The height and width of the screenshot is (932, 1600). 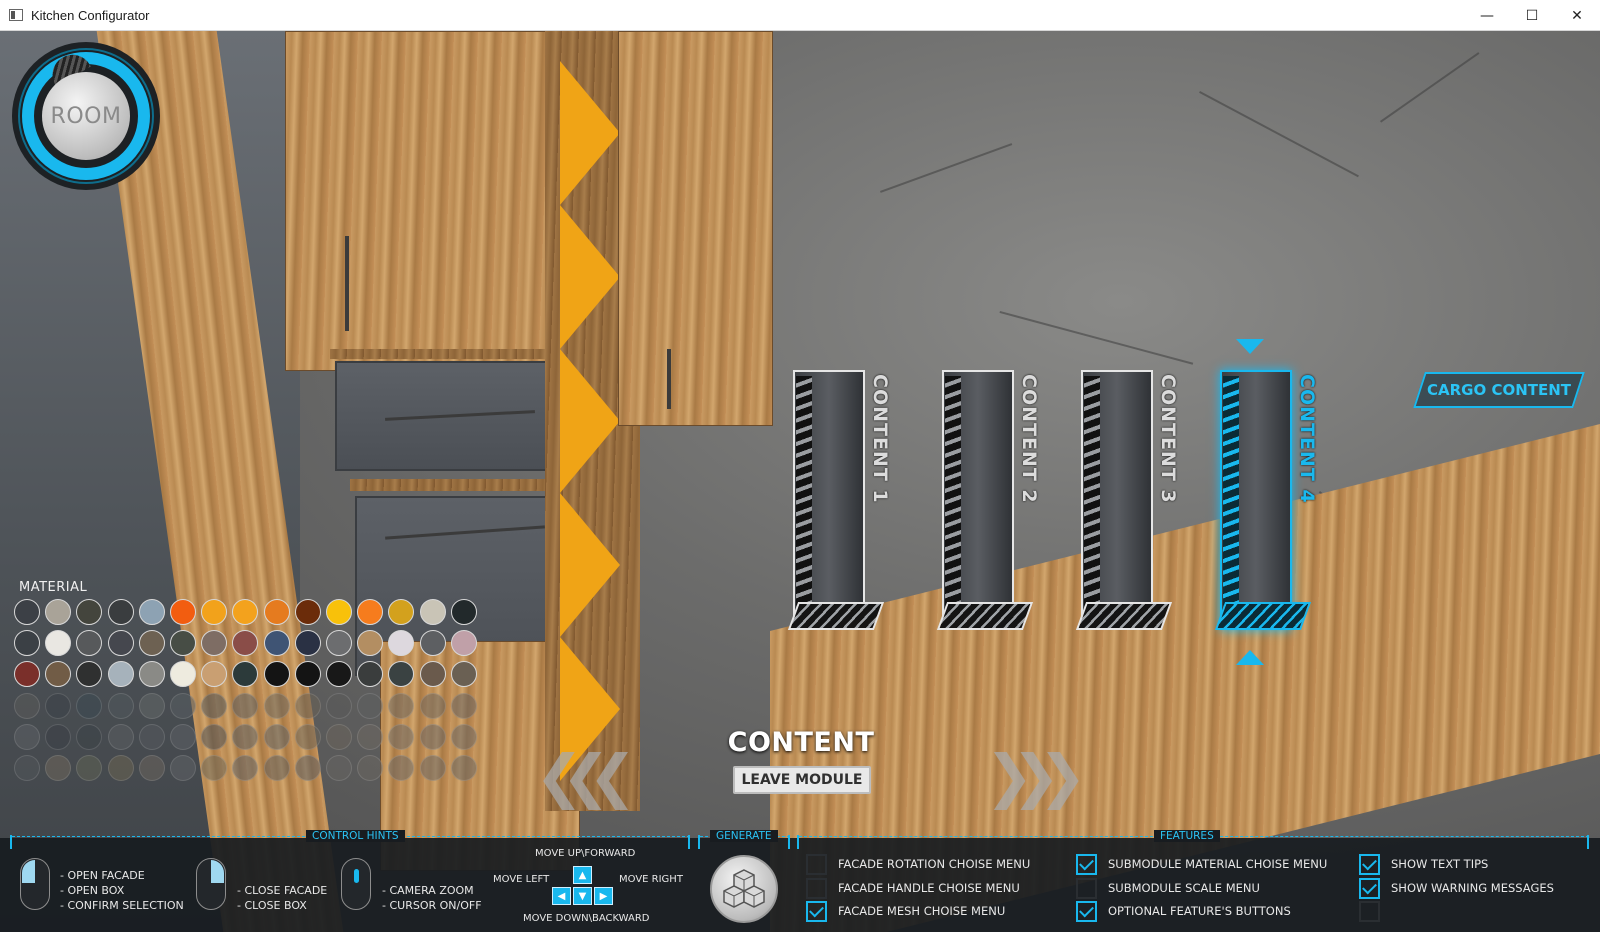 What do you see at coordinates (1532, 15) in the screenshot?
I see `maximize-button: ☐` at bounding box center [1532, 15].